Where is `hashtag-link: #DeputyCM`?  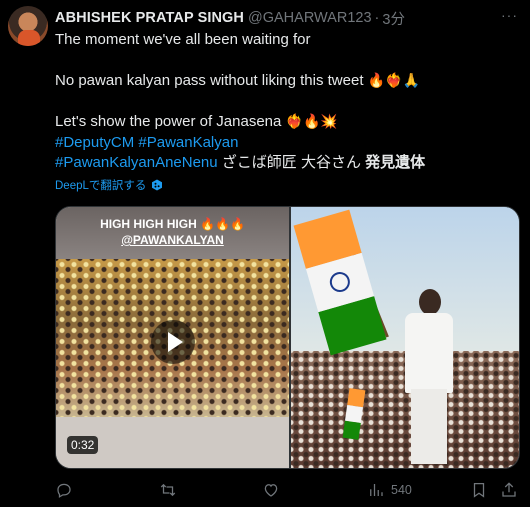 hashtag-link: #DeputyCM is located at coordinates (94, 142).